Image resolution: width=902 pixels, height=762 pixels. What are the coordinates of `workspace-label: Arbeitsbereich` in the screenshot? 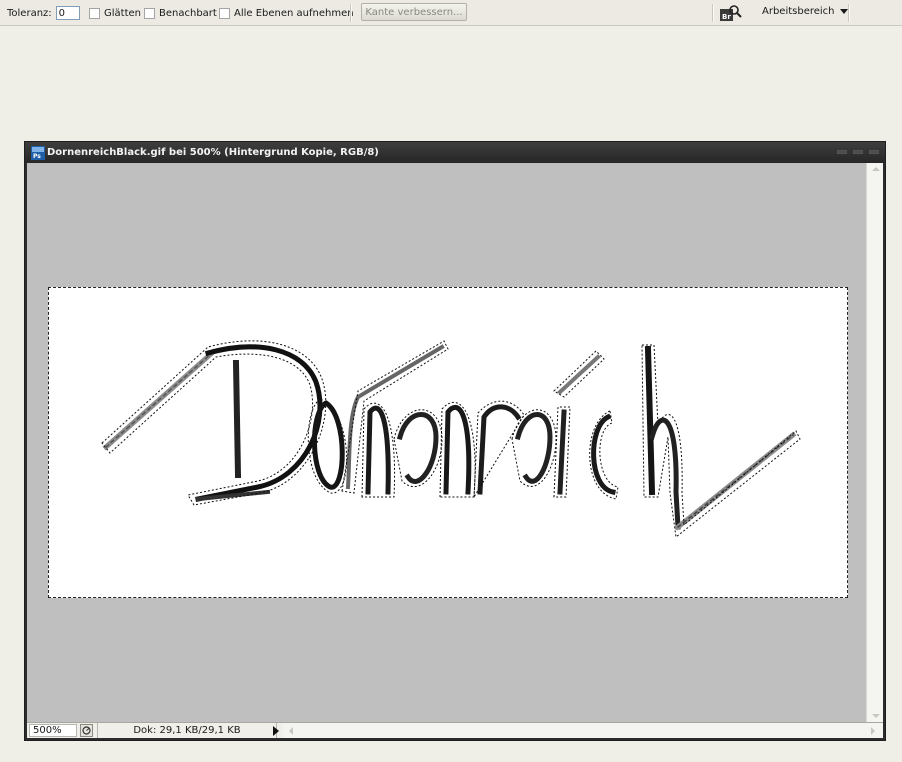 It's located at (798, 11).